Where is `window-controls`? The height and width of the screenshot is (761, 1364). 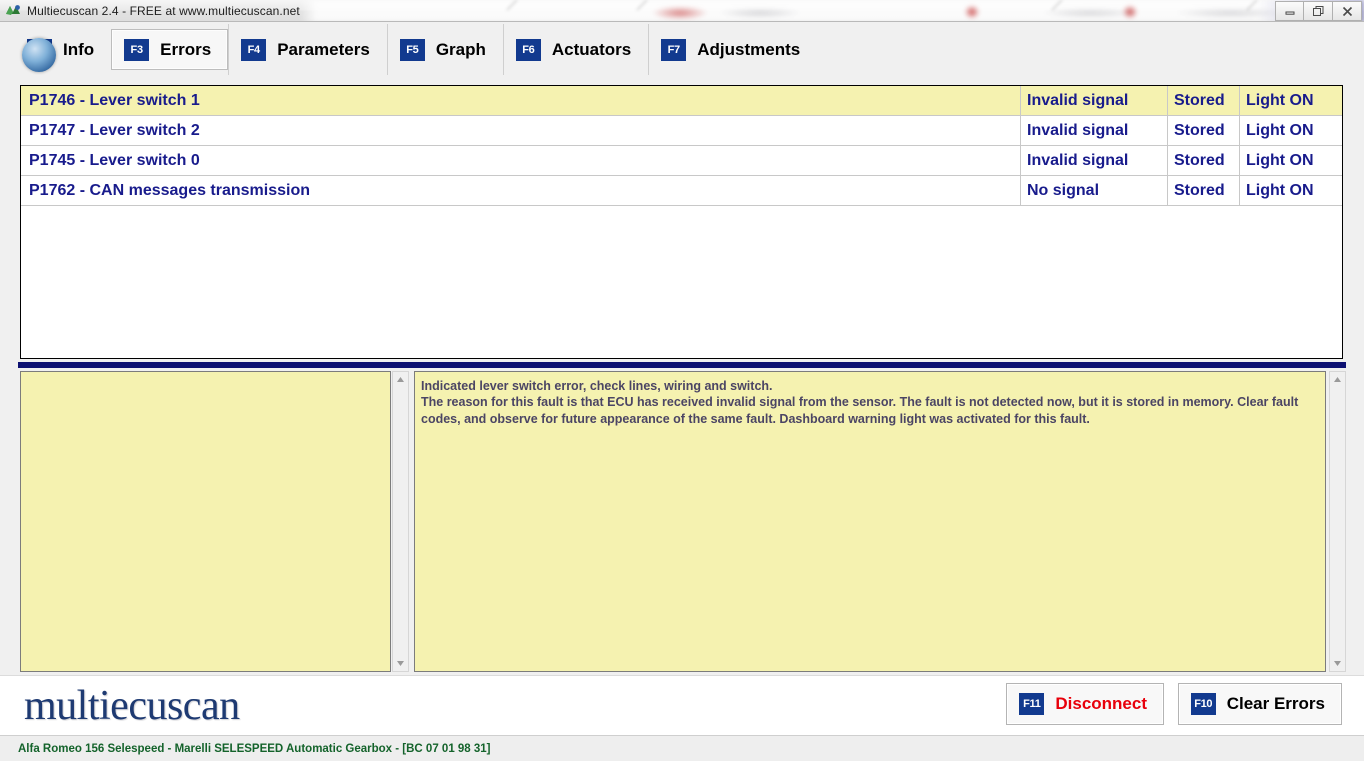 window-controls is located at coordinates (1318, 11).